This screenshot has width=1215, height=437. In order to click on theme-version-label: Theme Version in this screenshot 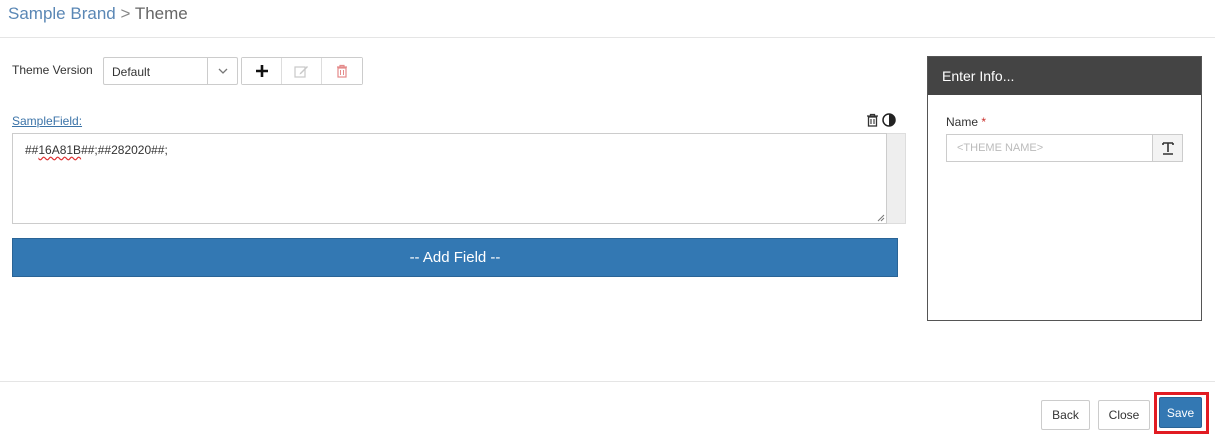, I will do `click(52, 70)`.